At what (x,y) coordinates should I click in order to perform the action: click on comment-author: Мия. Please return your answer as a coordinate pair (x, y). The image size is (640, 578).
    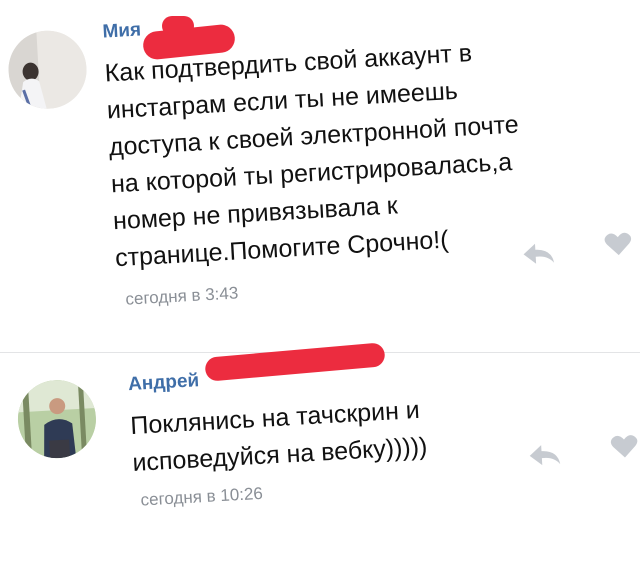
    Looking at the image, I should click on (122, 31).